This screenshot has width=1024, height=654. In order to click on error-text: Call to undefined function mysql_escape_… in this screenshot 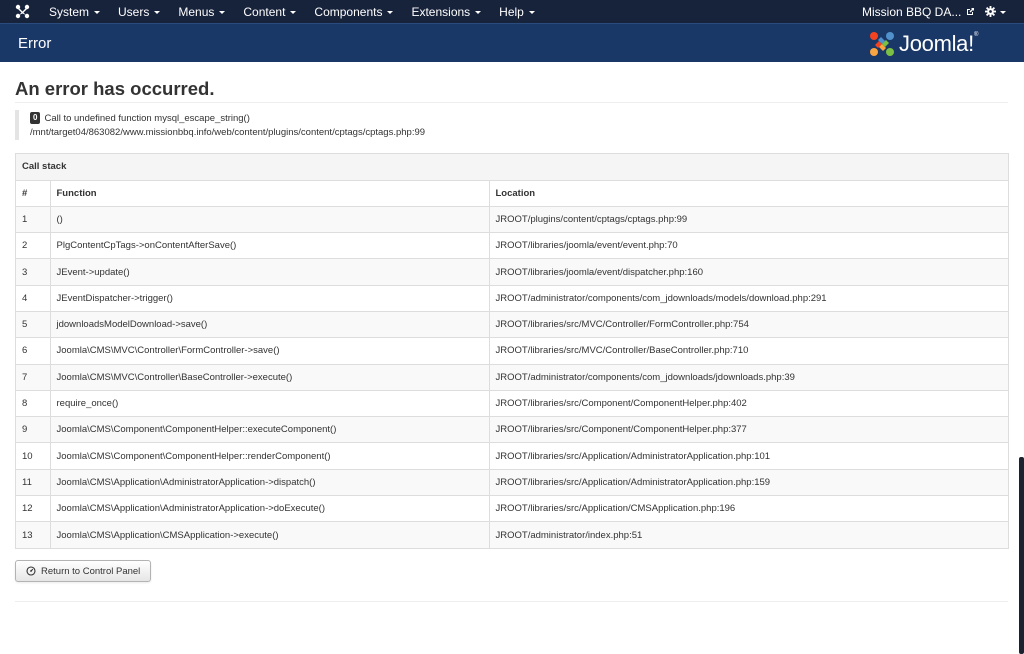, I will do `click(147, 118)`.